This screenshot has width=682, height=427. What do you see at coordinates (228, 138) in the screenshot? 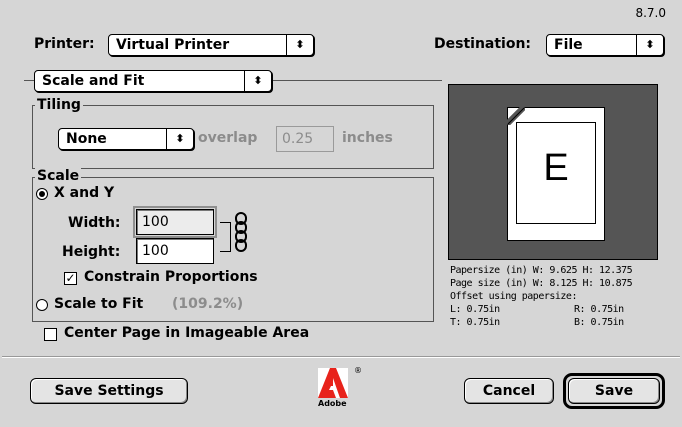
I see `overlap-label: overlap` at bounding box center [228, 138].